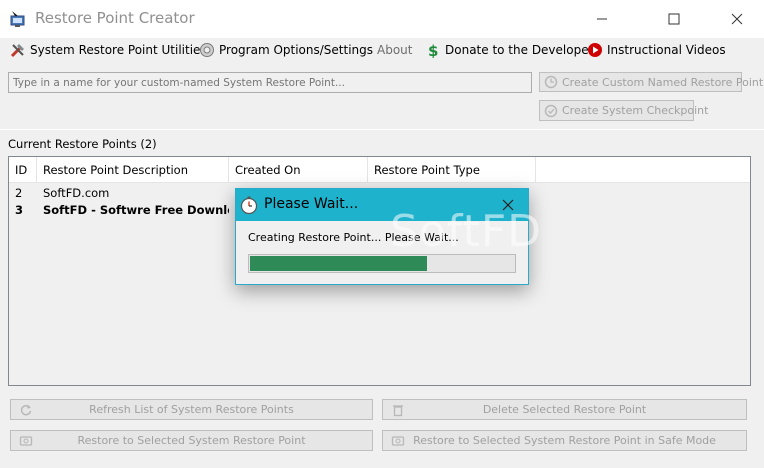  I want to click on delete-restore-point-button: Delete Selected Restore Point, so click(564, 409).